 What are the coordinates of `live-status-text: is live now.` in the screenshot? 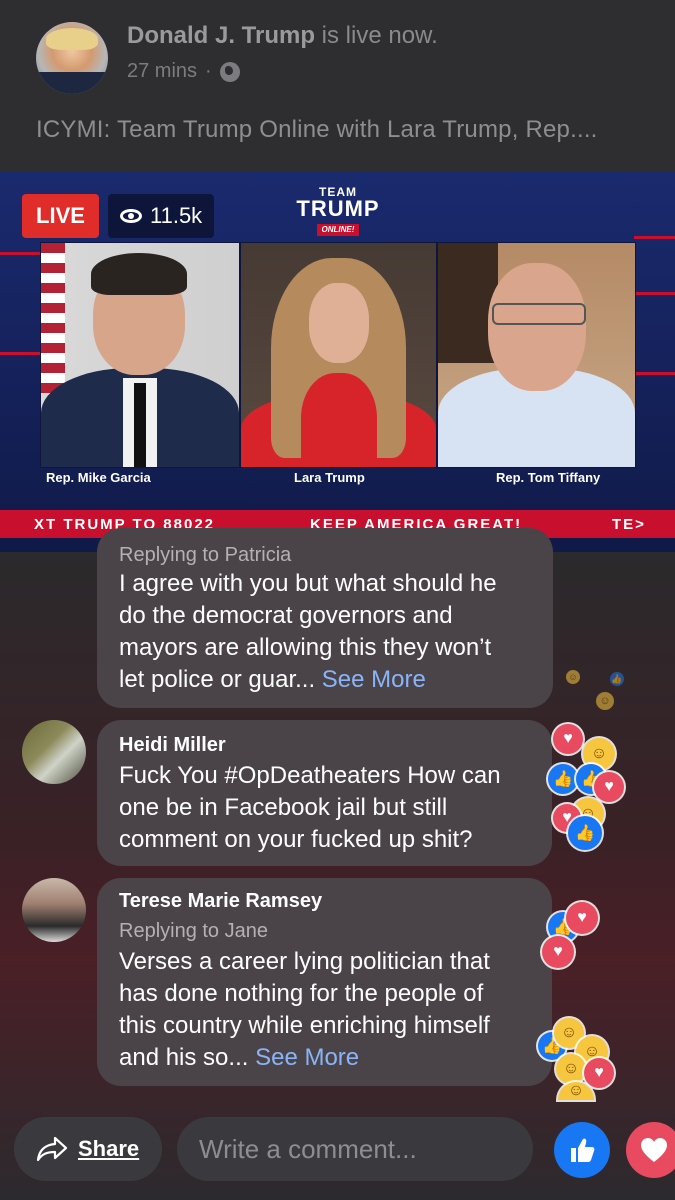 It's located at (376, 35).